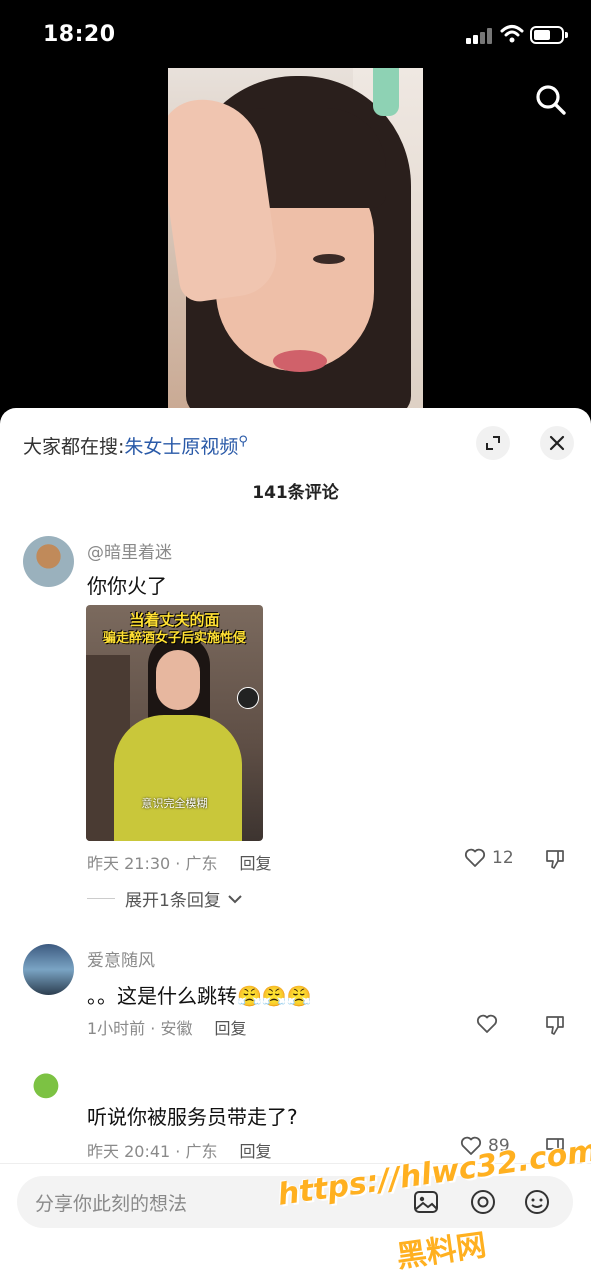 This screenshot has width=591, height=1280. What do you see at coordinates (489, 858) in the screenshot?
I see `like-button: 12` at bounding box center [489, 858].